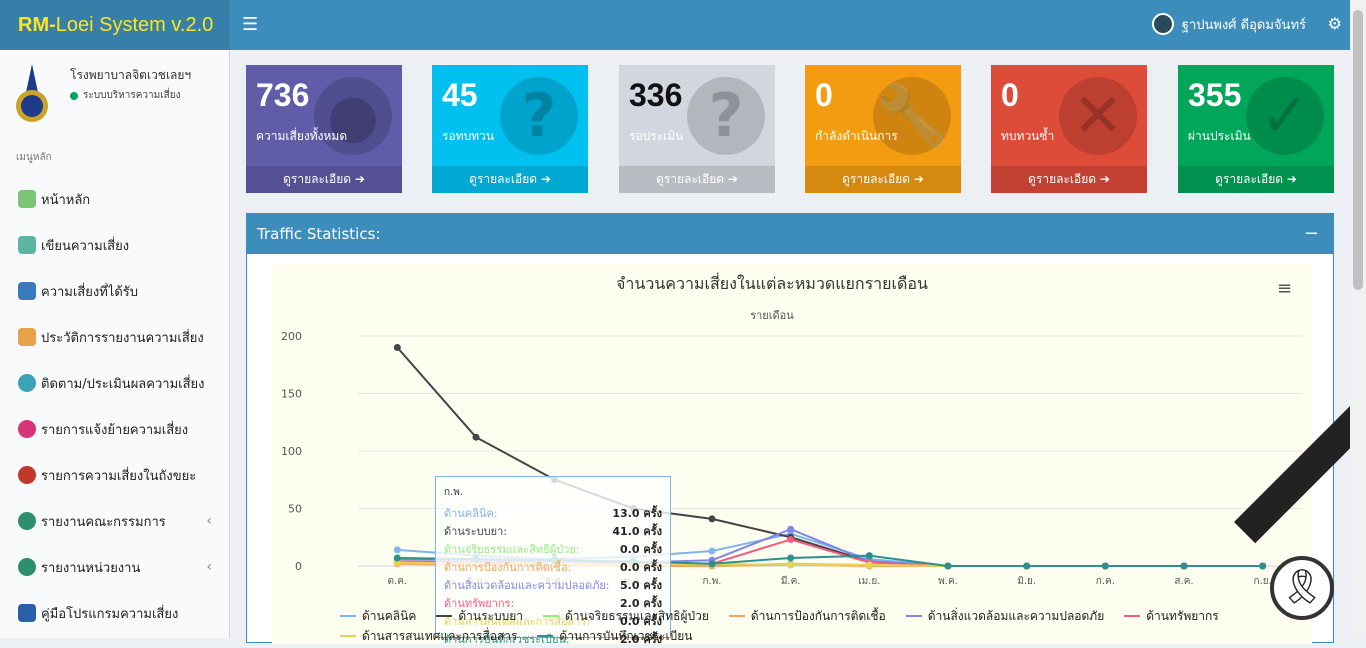 This screenshot has width=1366, height=648. Describe the element at coordinates (711, 581) in the screenshot. I see `x-tick-label: ก.พ.` at that location.